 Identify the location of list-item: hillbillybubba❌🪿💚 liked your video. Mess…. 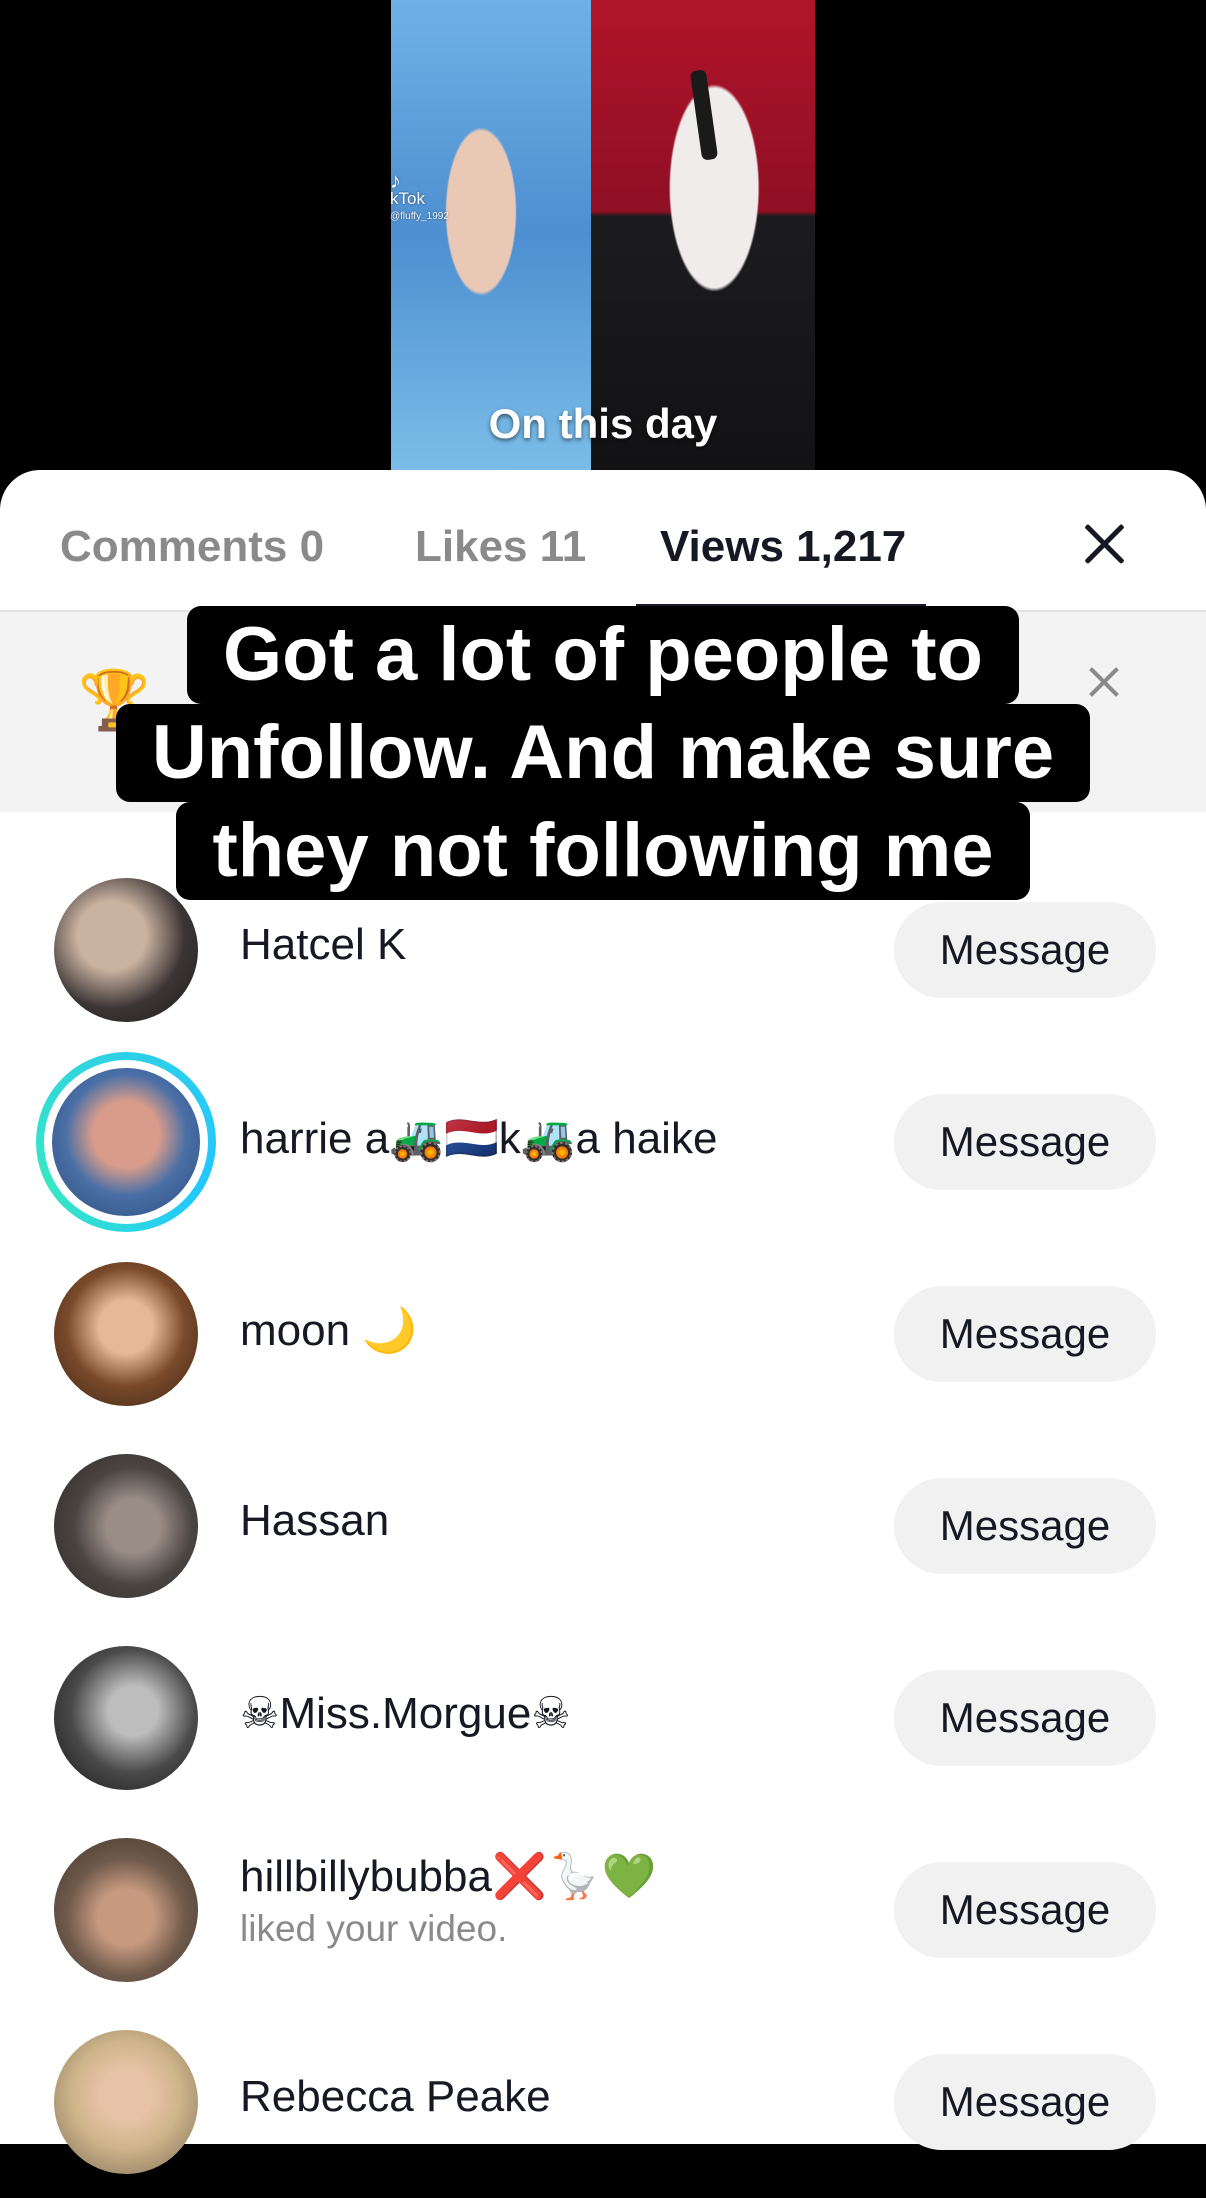
(603, 1910).